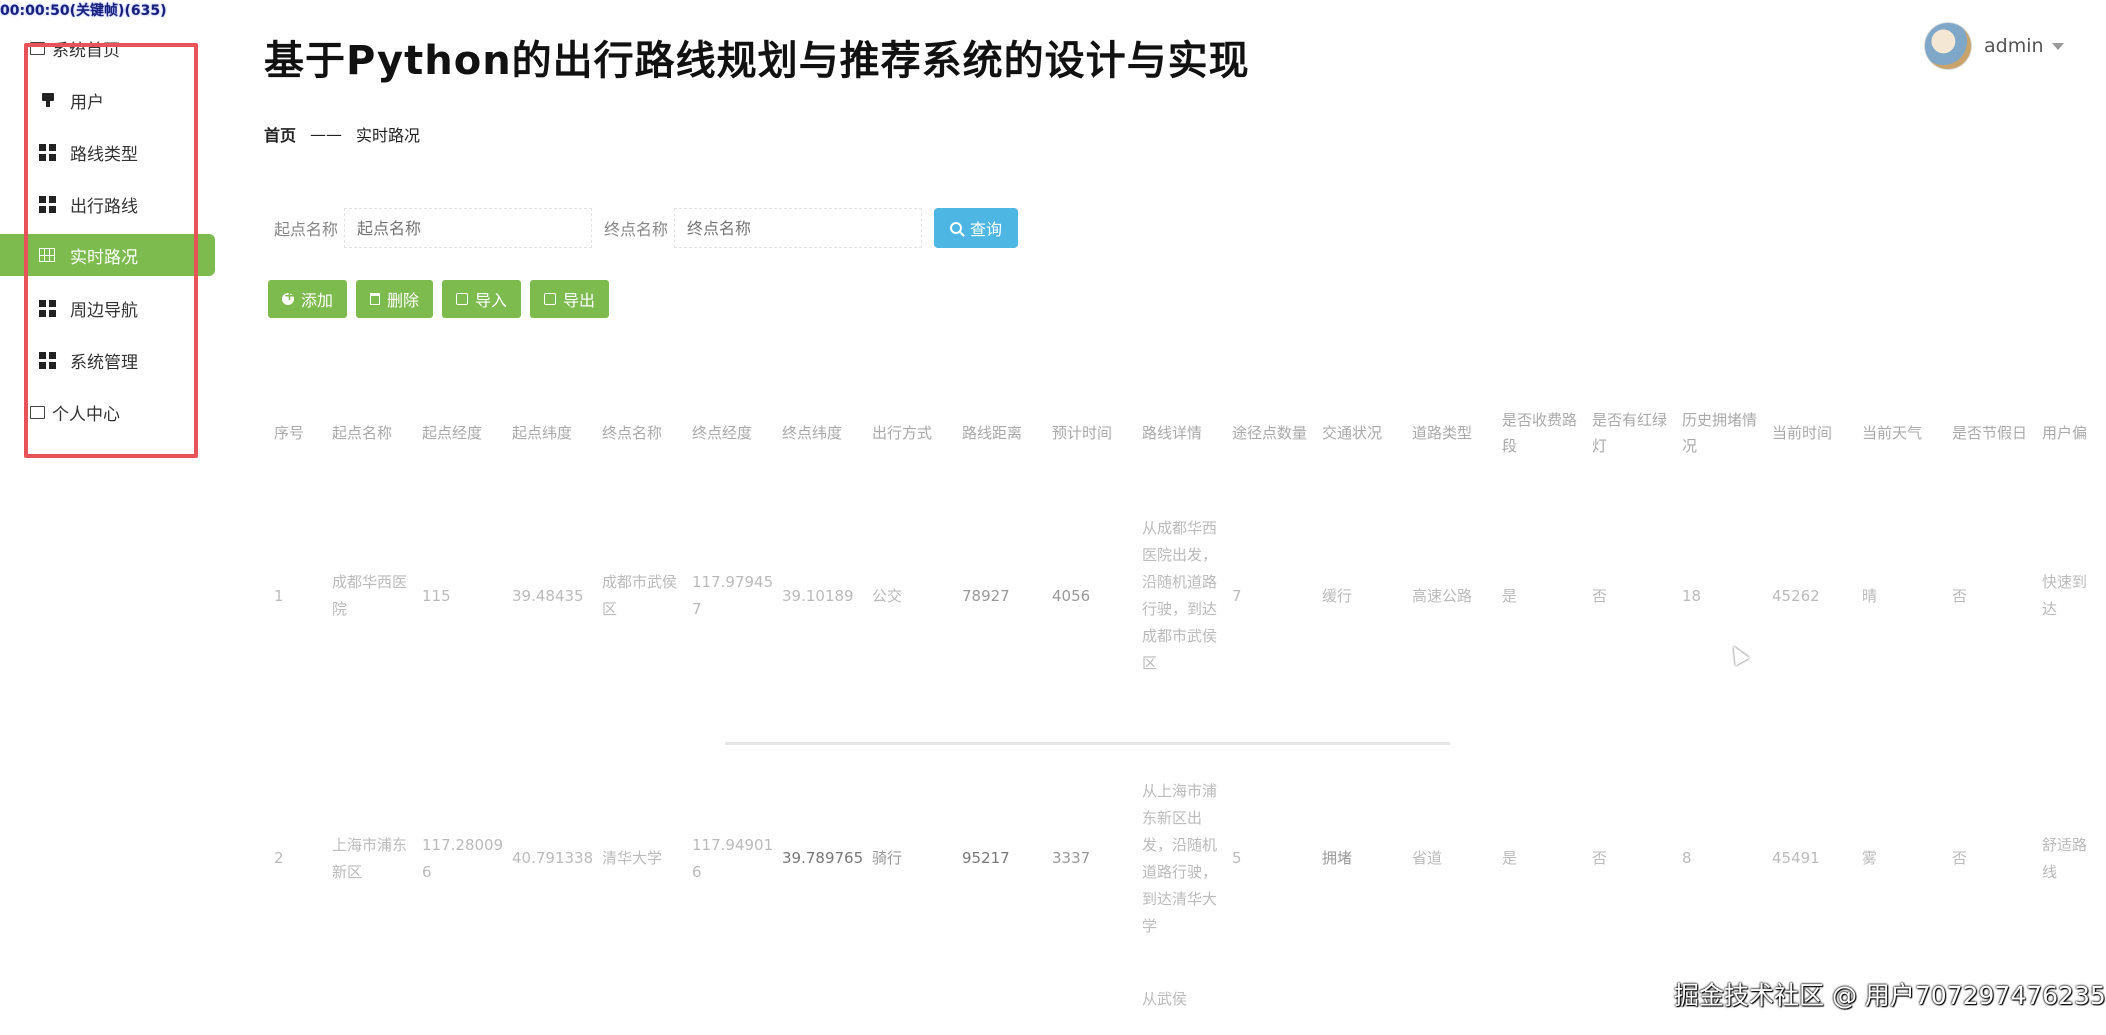  I want to click on export-button-label: 导出, so click(579, 300).